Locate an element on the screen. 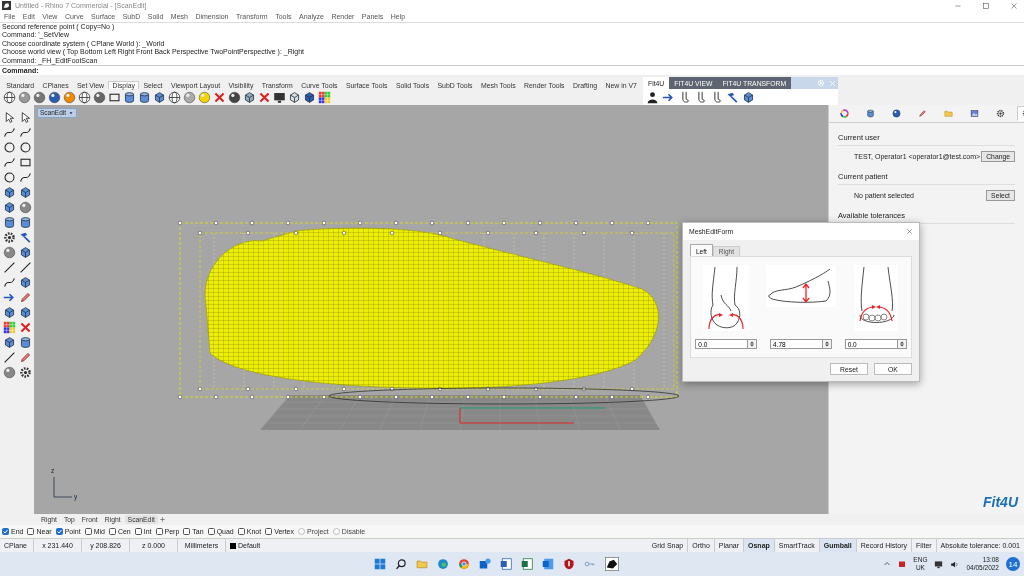 The height and width of the screenshot is (576, 1024). notification-badge: 14 is located at coordinates (1013, 564).